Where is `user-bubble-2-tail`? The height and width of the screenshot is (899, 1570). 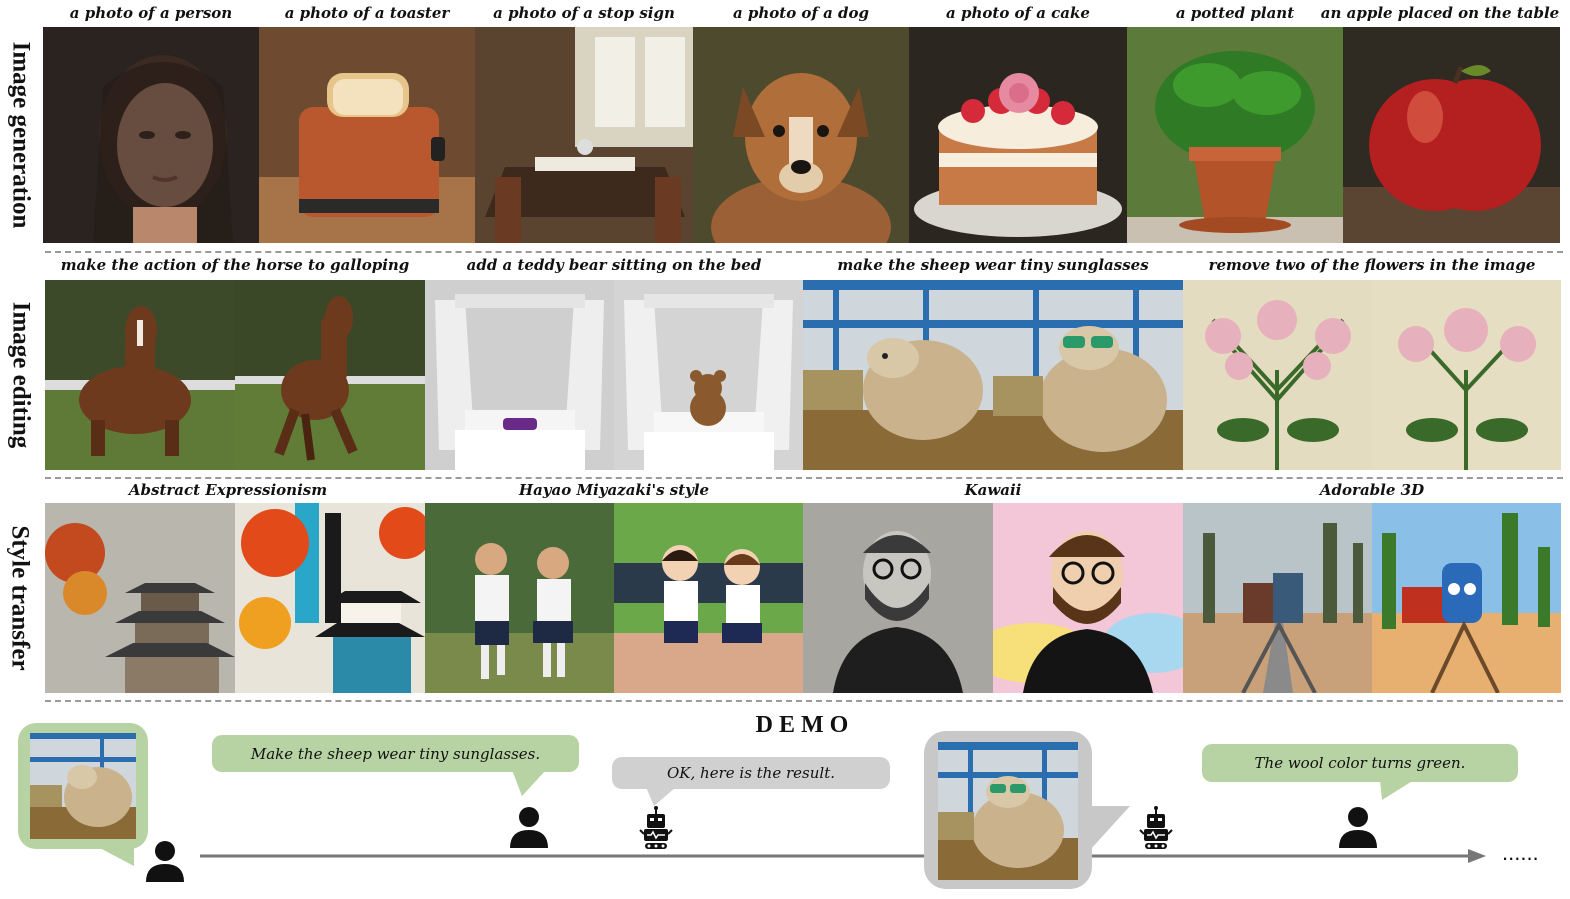 user-bubble-2-tail is located at coordinates (1397, 790).